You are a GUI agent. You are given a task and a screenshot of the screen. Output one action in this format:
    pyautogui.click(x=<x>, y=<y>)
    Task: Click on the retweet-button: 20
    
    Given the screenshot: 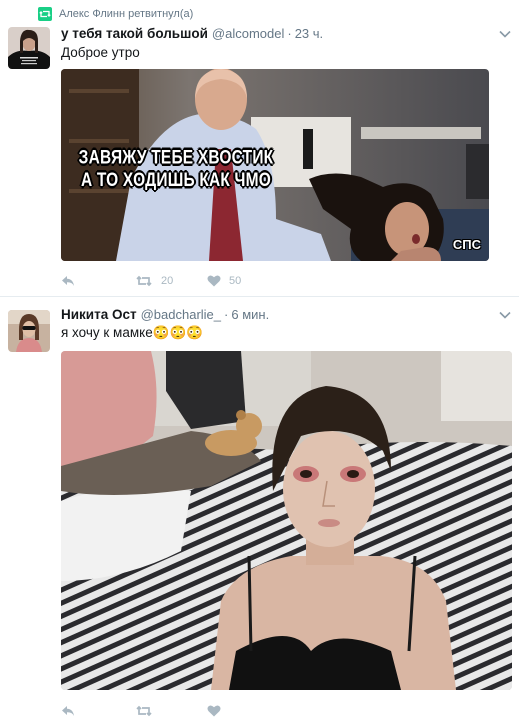 What is the action you would take?
    pyautogui.click(x=171, y=281)
    